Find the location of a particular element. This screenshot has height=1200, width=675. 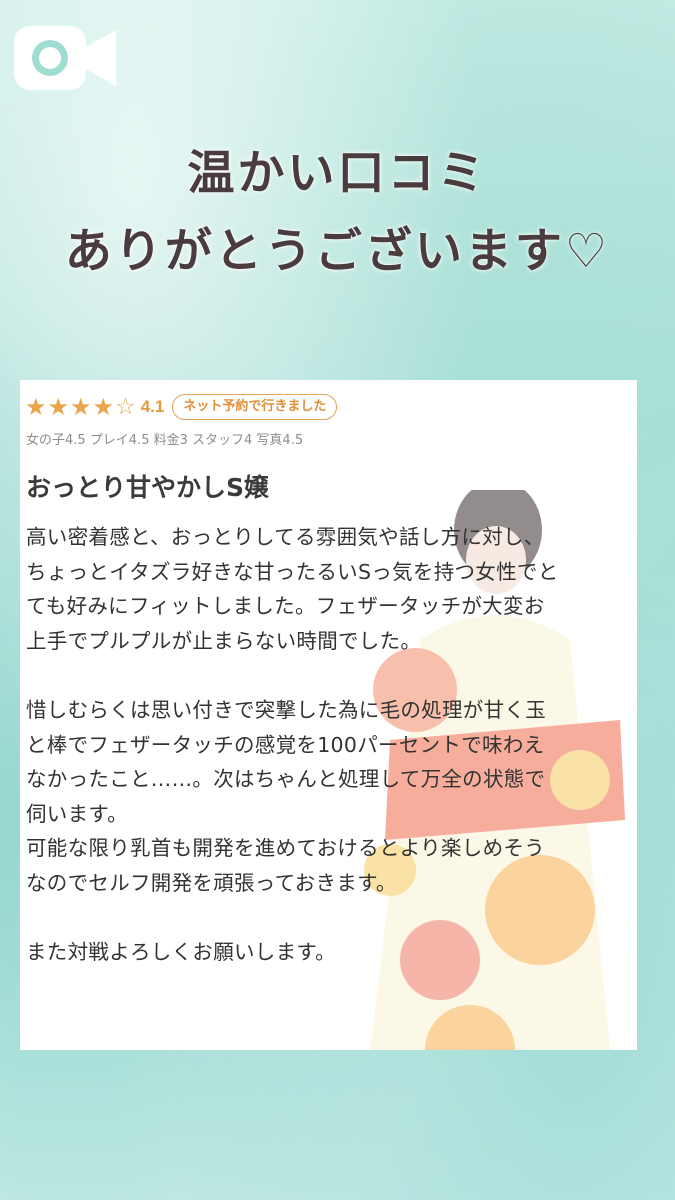

booking-badge: ネット予約で行きました is located at coordinates (255, 407).